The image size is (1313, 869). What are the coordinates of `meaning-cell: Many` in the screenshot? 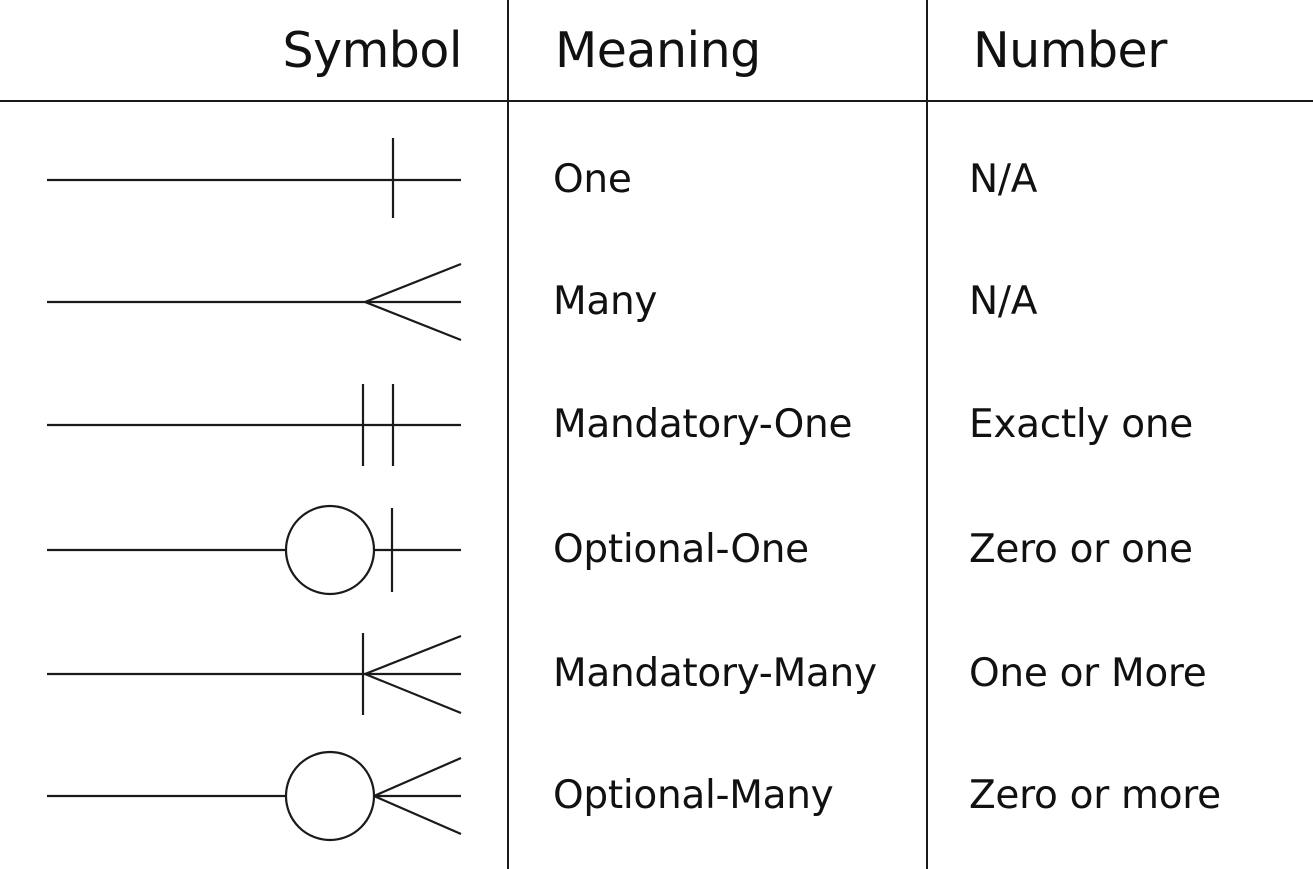 It's located at (605, 301).